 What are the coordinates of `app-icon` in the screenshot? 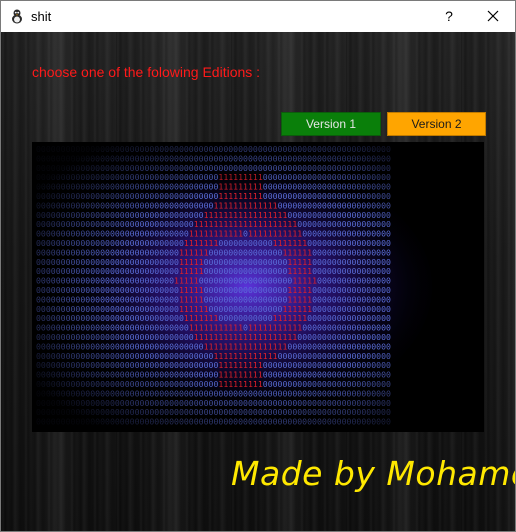 It's located at (17, 16).